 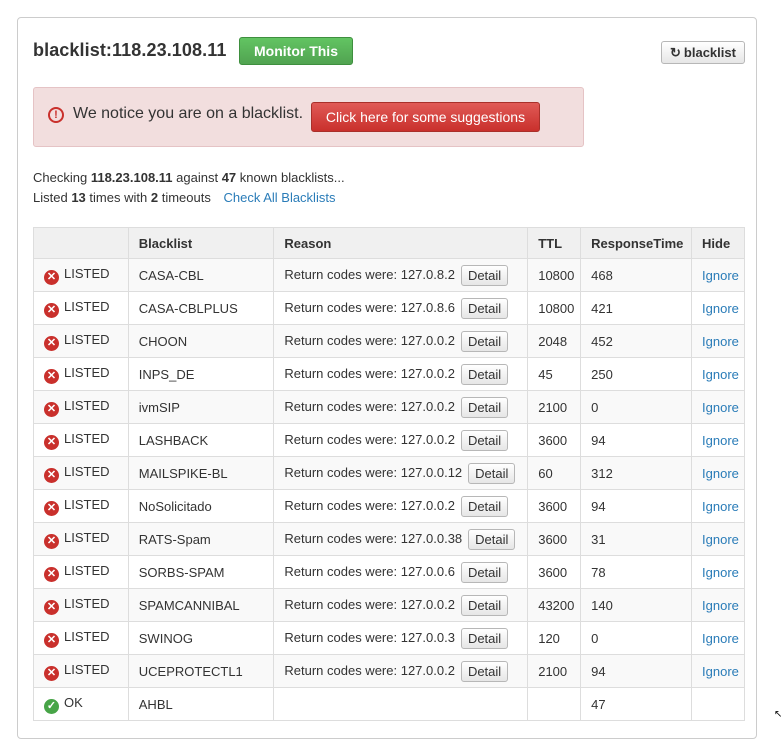 What do you see at coordinates (279, 197) in the screenshot?
I see `check-all-blacklists-link: Check All Blacklists` at bounding box center [279, 197].